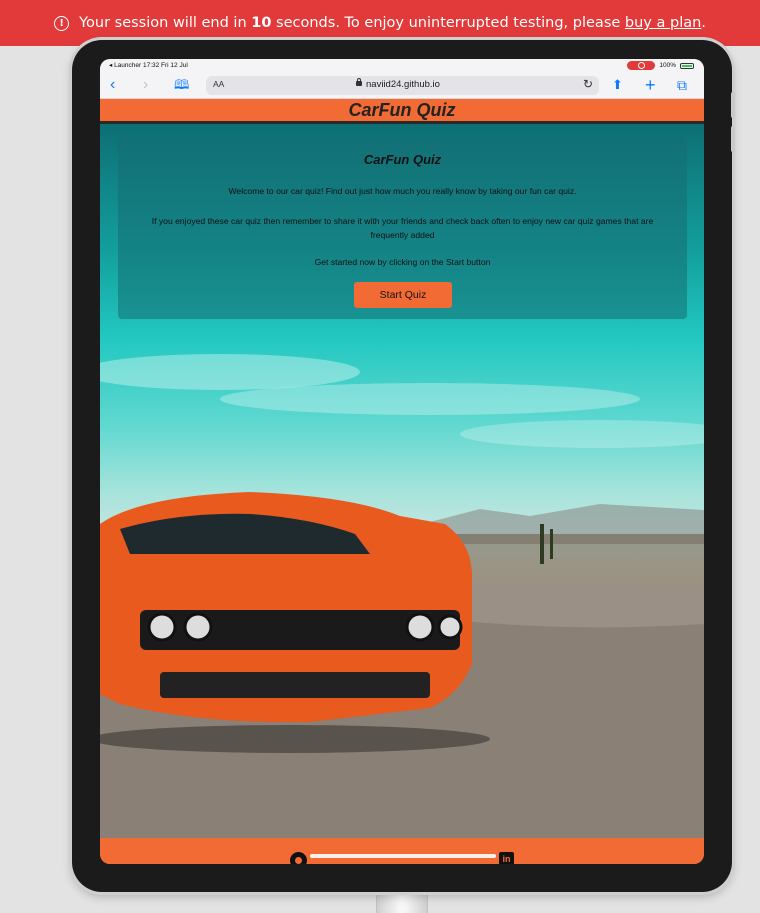 The height and width of the screenshot is (913, 760). Describe the element at coordinates (667, 65) in the screenshot. I see `battery-percent: 100%` at that location.